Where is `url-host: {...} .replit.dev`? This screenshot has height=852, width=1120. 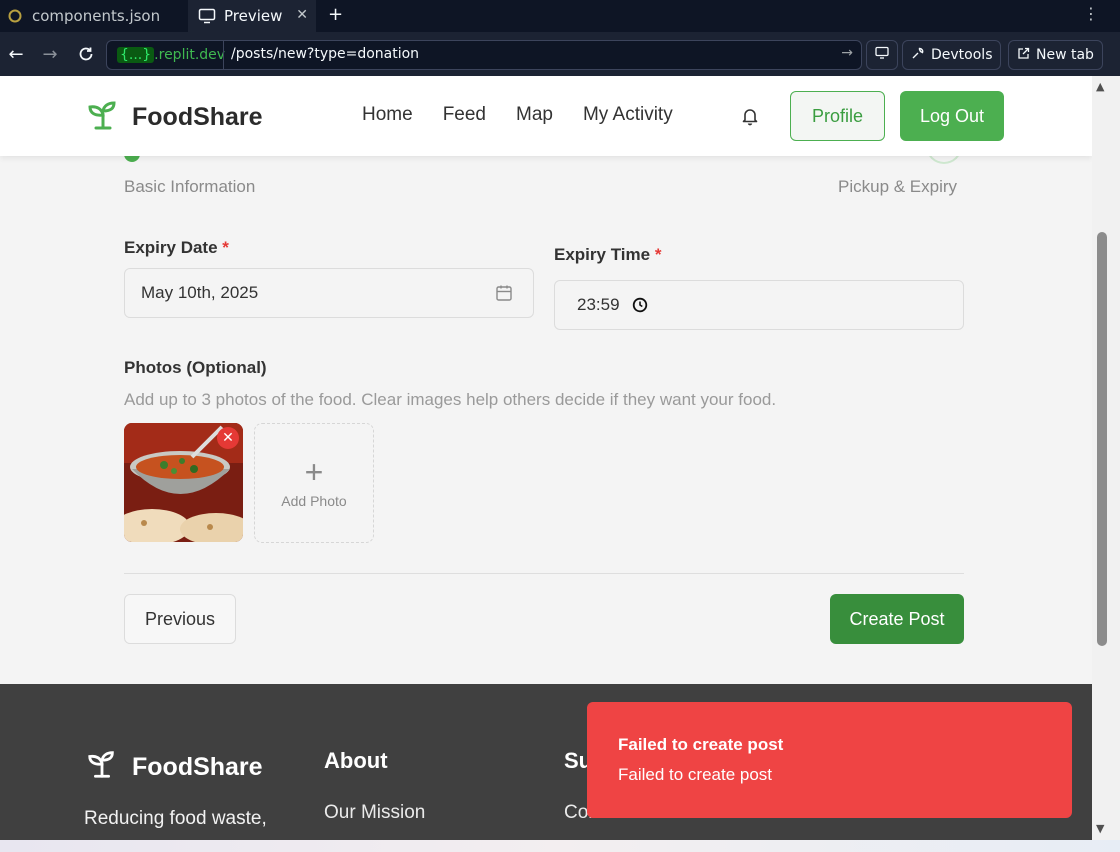 url-host: {...} .replit.dev is located at coordinates (171, 55).